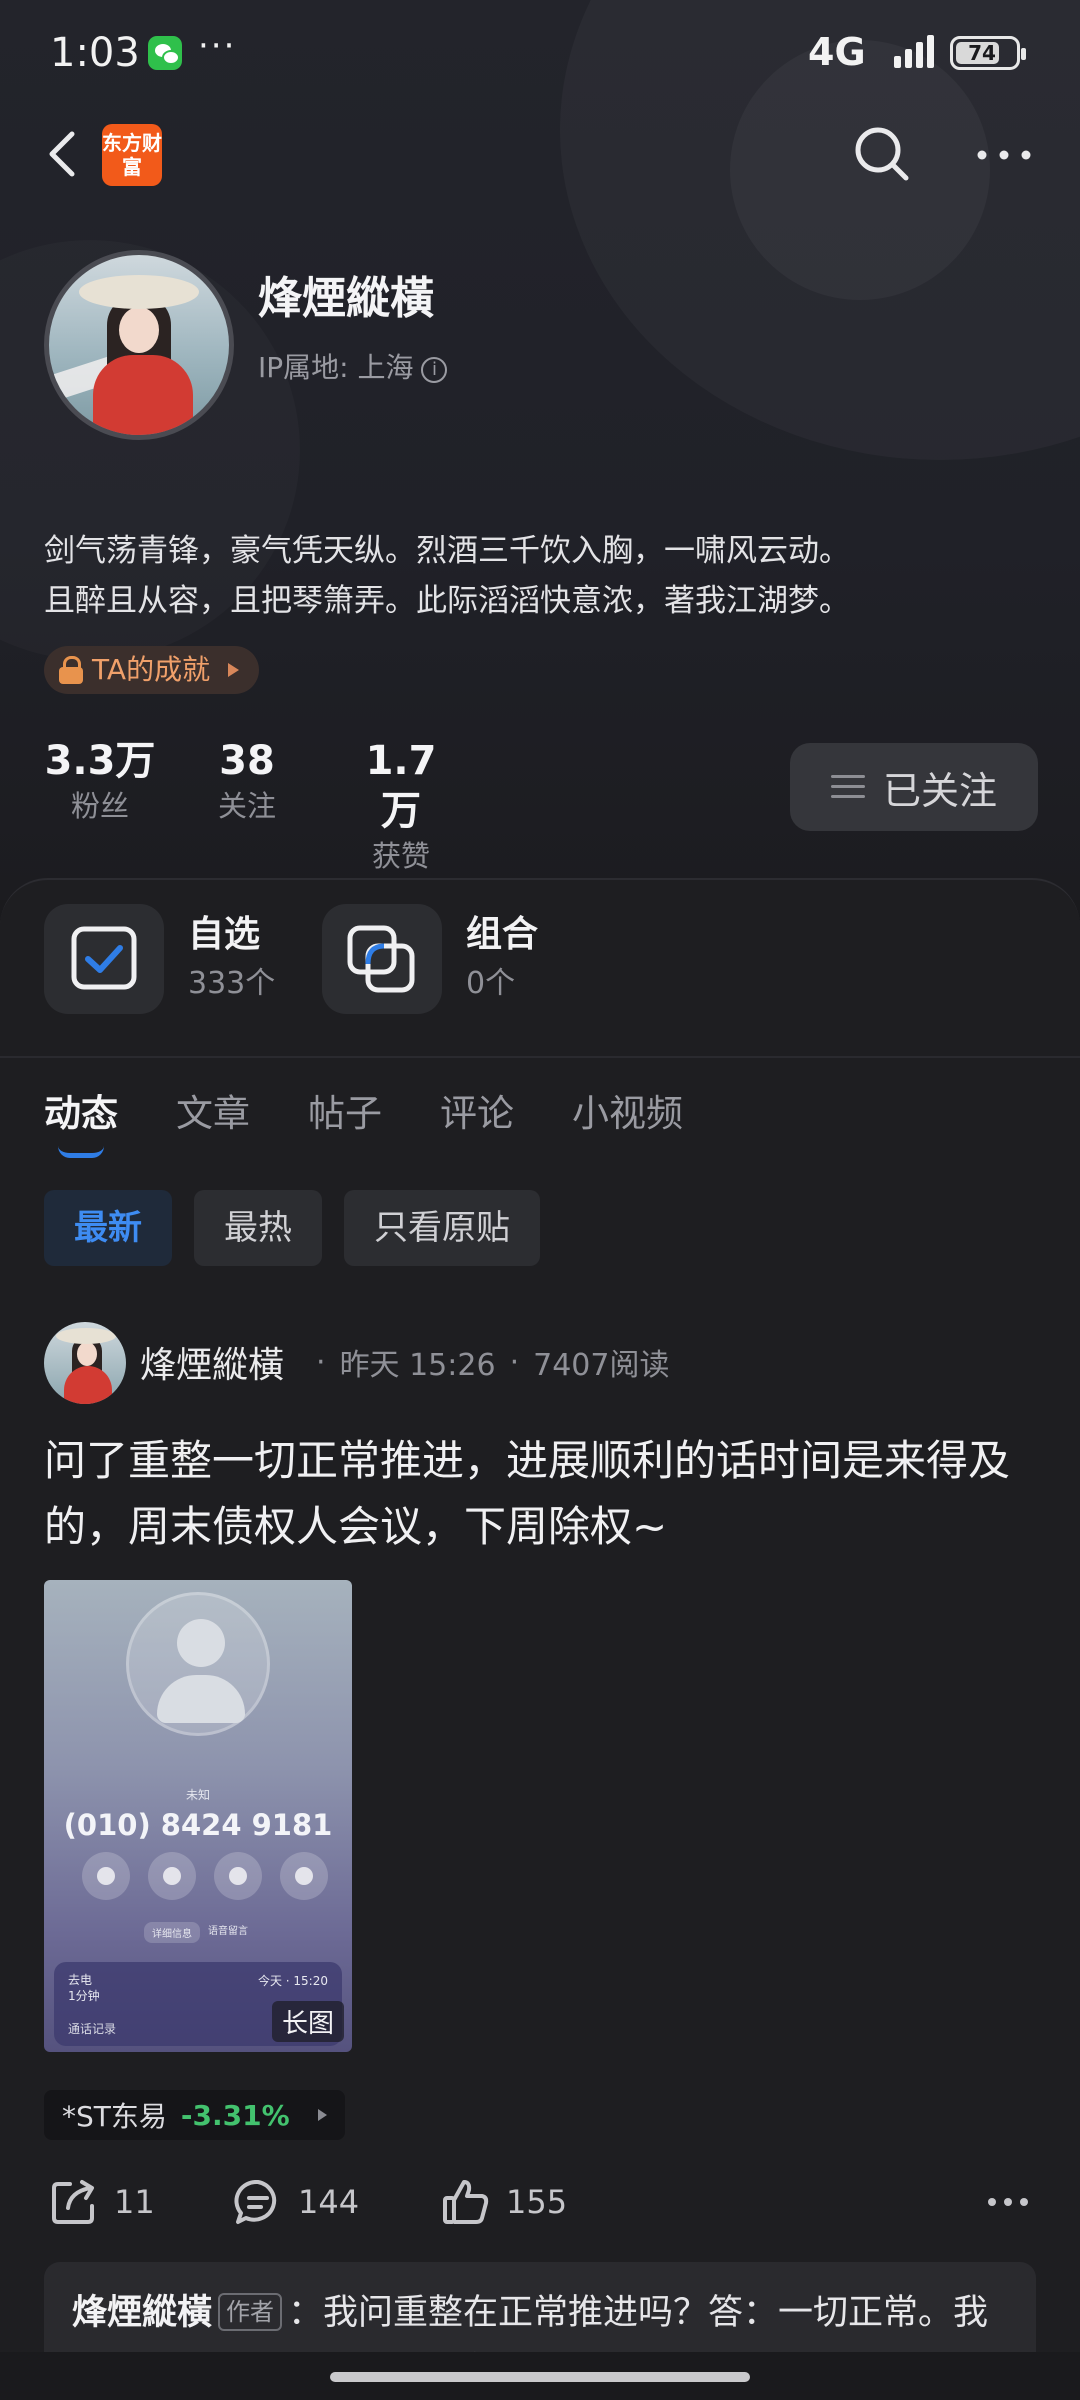 This screenshot has height=2400, width=1080. Describe the element at coordinates (292, 1981) in the screenshot. I see `call-time: 今天 · 15:20` at that location.